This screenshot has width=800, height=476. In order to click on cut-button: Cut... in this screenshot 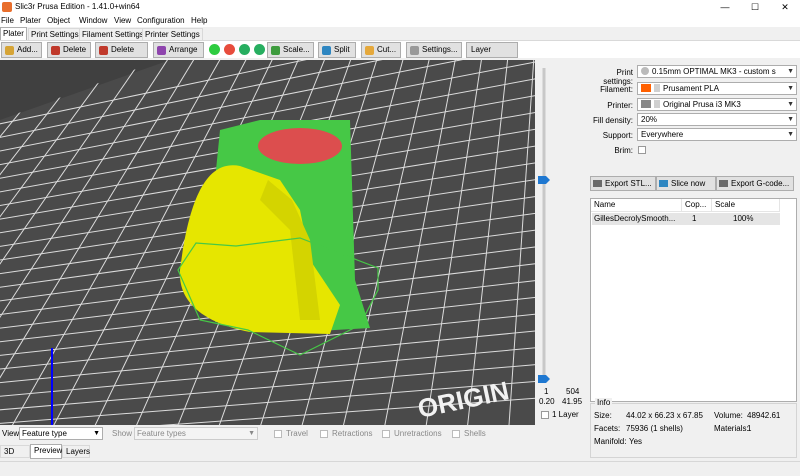, I will do `click(381, 50)`.